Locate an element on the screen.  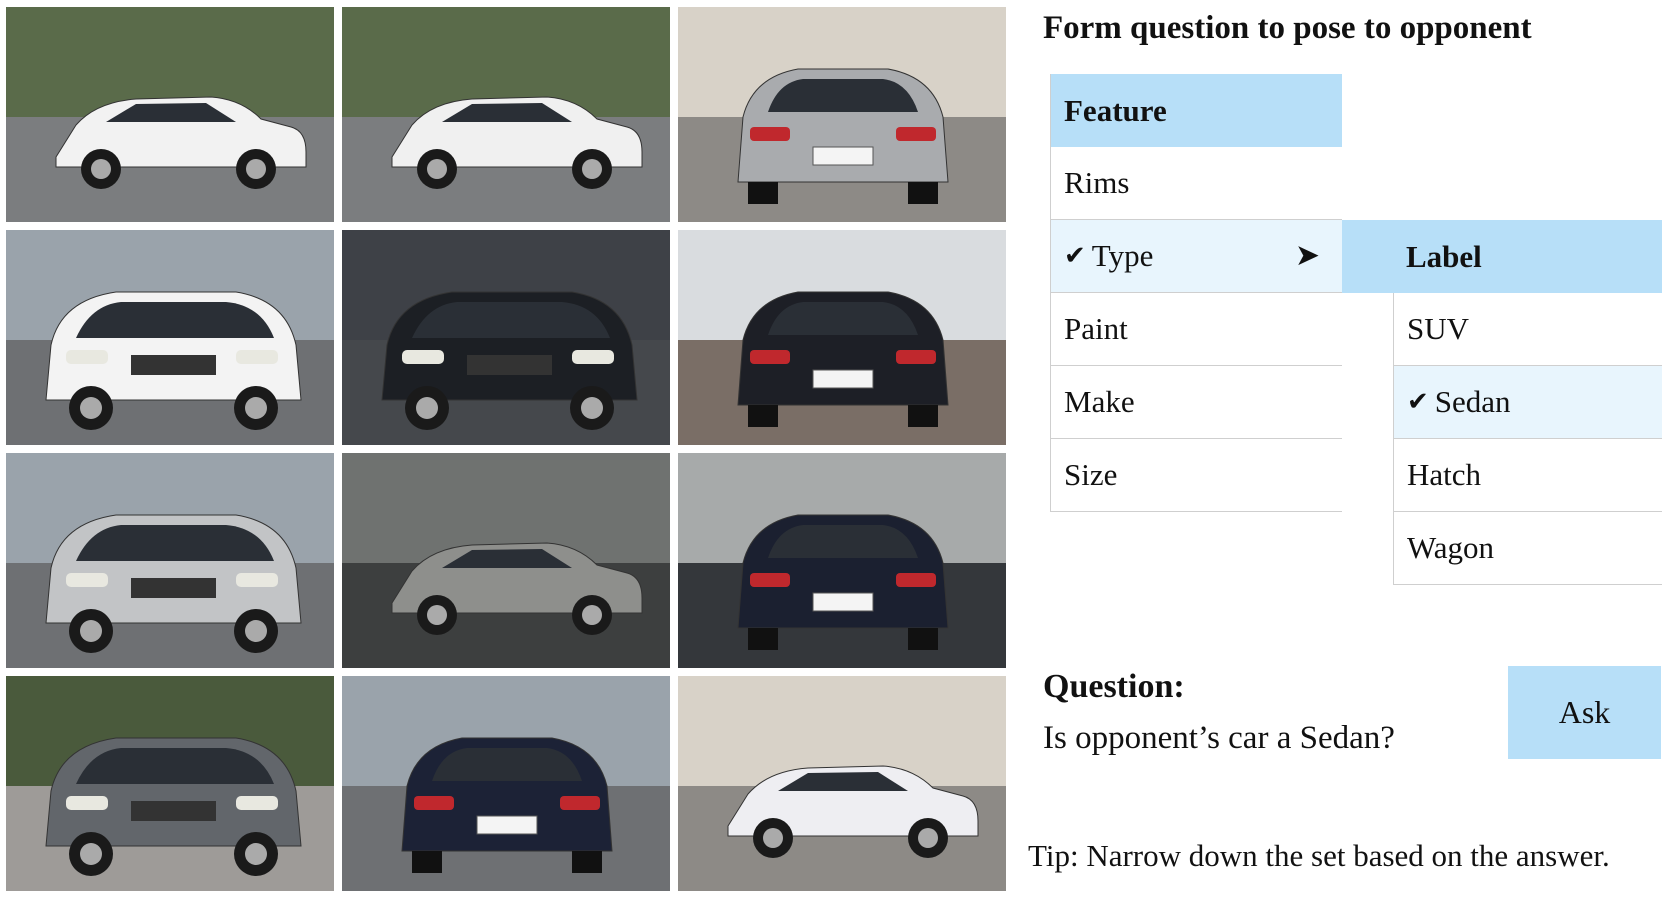
feature-label: Make is located at coordinates (1099, 401).